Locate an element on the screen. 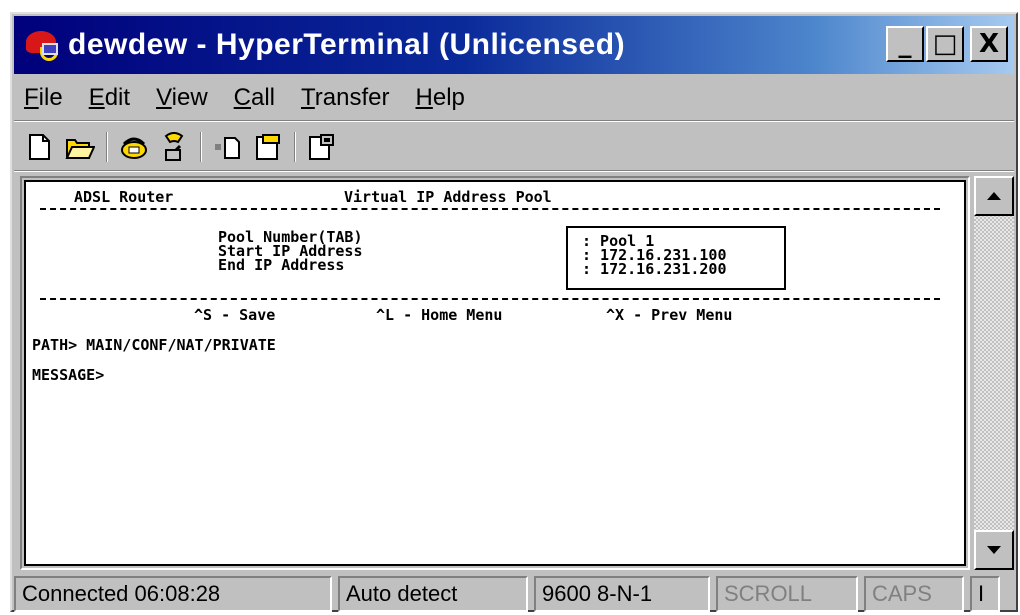  connection-status: Connected 06:08:28 is located at coordinates (173, 594).